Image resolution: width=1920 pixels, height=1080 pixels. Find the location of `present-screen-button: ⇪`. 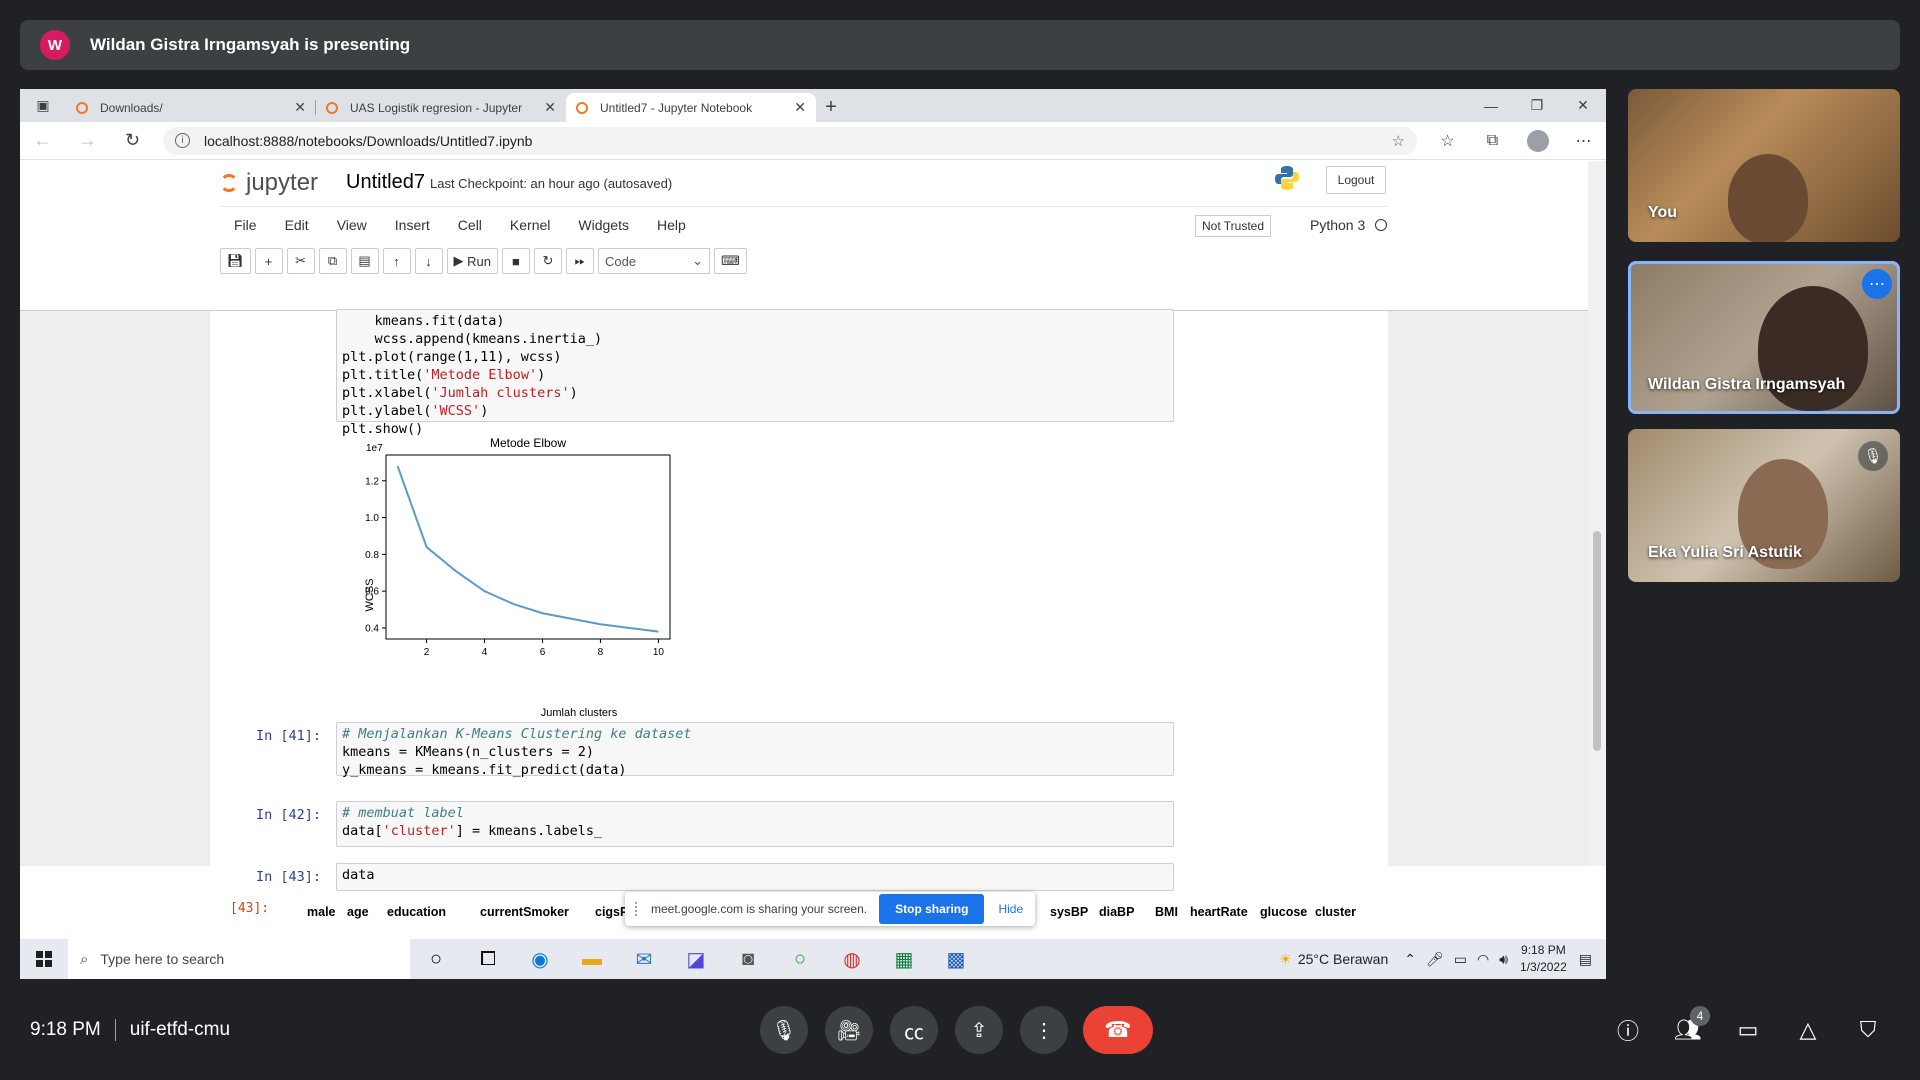

present-screen-button: ⇪ is located at coordinates (979, 1030).